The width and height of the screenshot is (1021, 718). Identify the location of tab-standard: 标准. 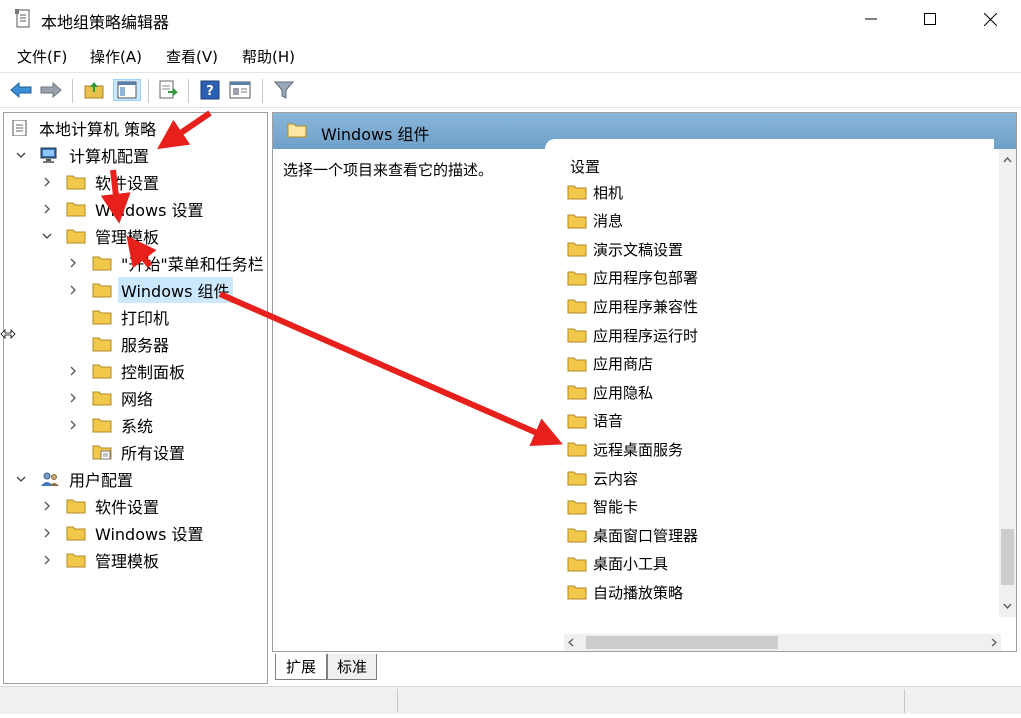
(352, 667).